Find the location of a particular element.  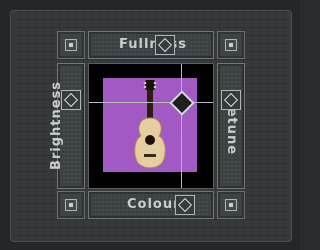

corner-top-right is located at coordinates (231, 45).